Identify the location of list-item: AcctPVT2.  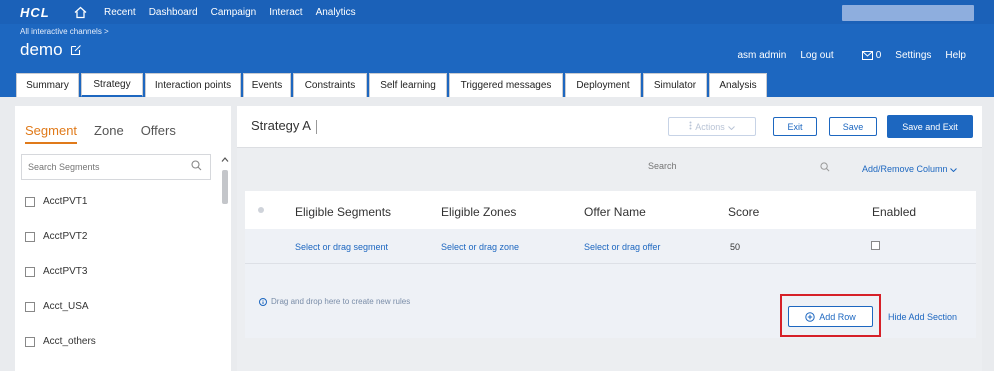
(120, 236).